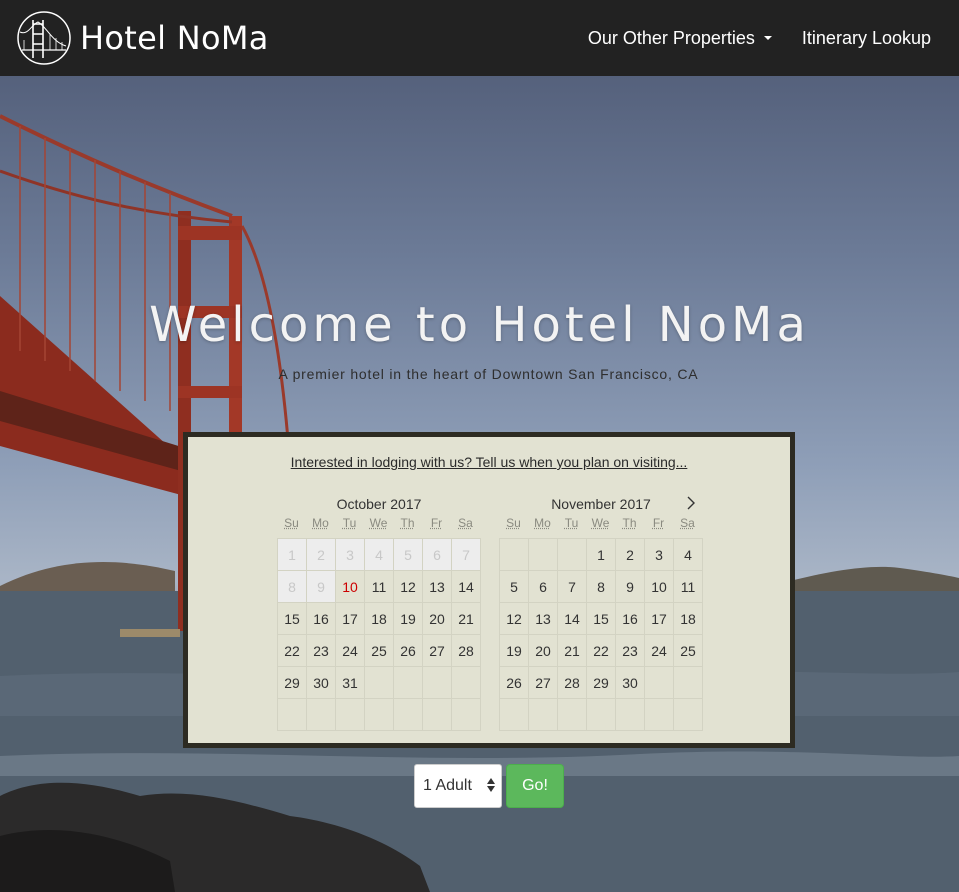  I want to click on calendar-weekday-header: Su Mo Tu We Th Fr Sa, so click(601, 525).